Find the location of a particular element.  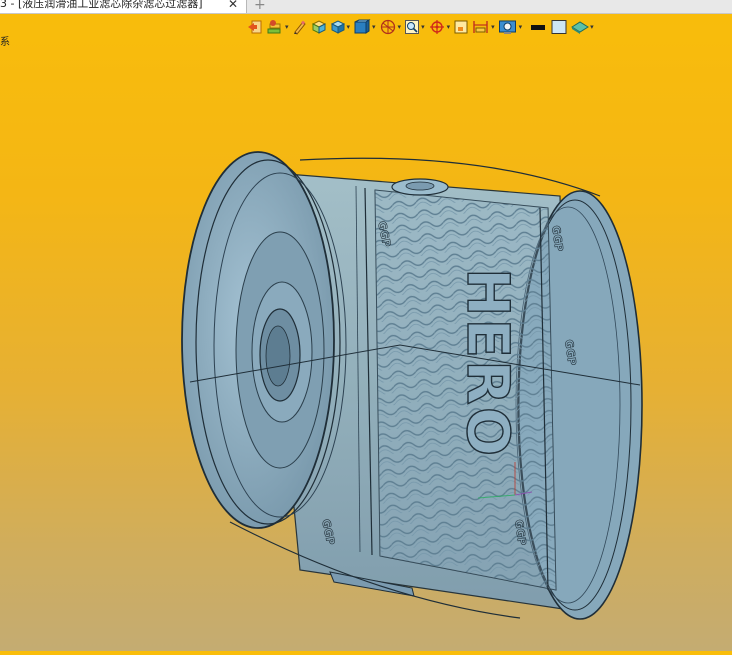

dimension-button: ▾ is located at coordinates (483, 27).